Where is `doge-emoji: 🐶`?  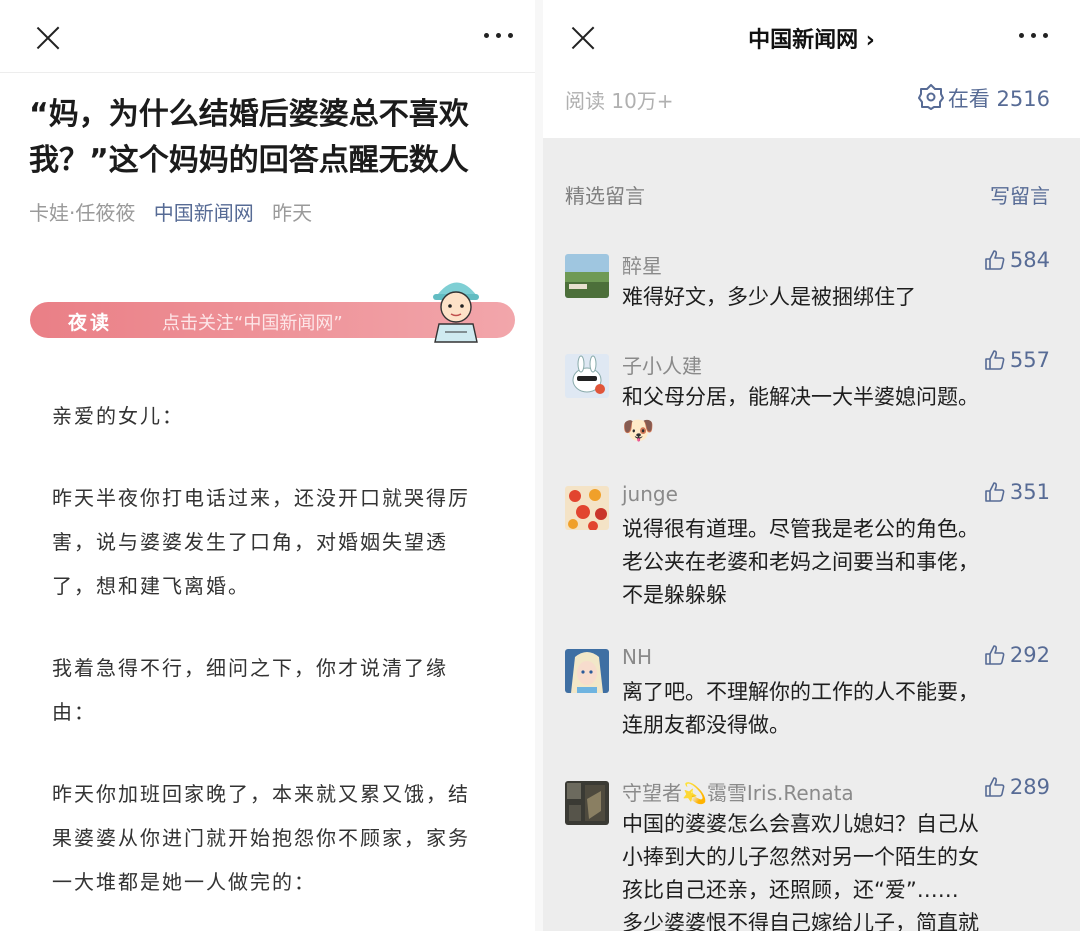 doge-emoji: 🐶 is located at coordinates (638, 431).